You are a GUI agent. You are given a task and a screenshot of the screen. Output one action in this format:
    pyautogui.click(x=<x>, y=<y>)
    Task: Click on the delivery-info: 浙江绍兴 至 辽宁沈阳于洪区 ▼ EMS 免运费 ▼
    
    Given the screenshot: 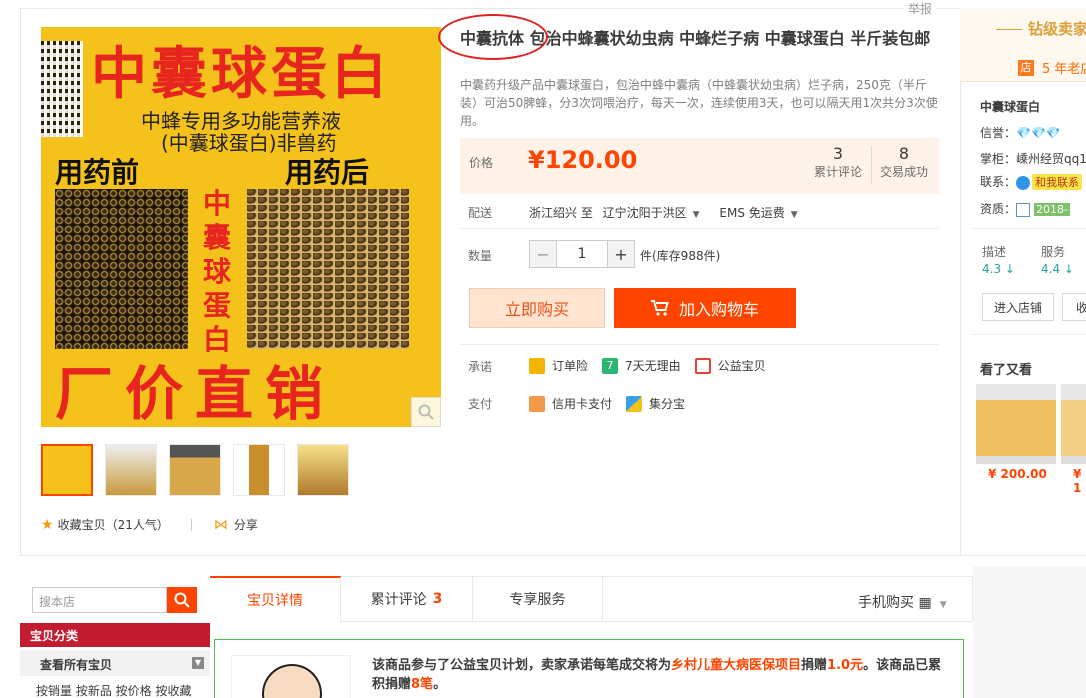 What is the action you would take?
    pyautogui.click(x=663, y=213)
    